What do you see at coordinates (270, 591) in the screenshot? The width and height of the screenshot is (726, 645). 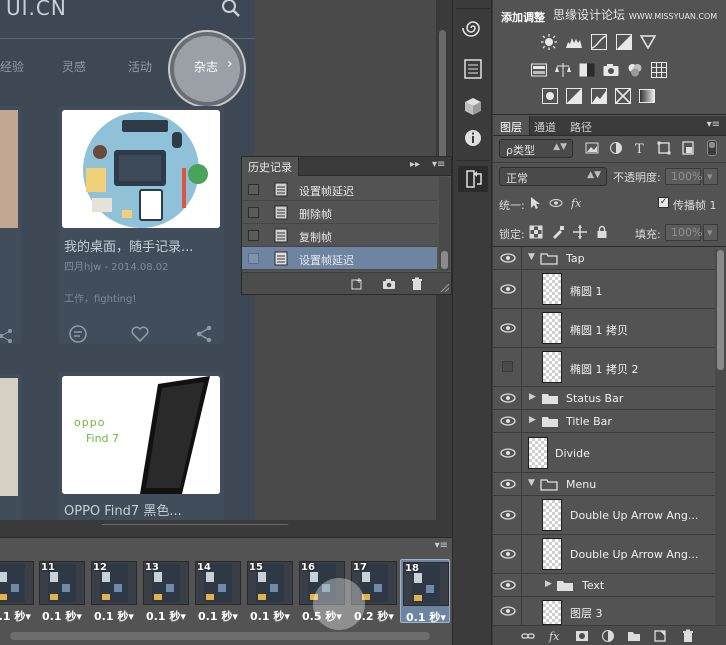 I see `timeline-frame: 15 0.1 秒▾` at bounding box center [270, 591].